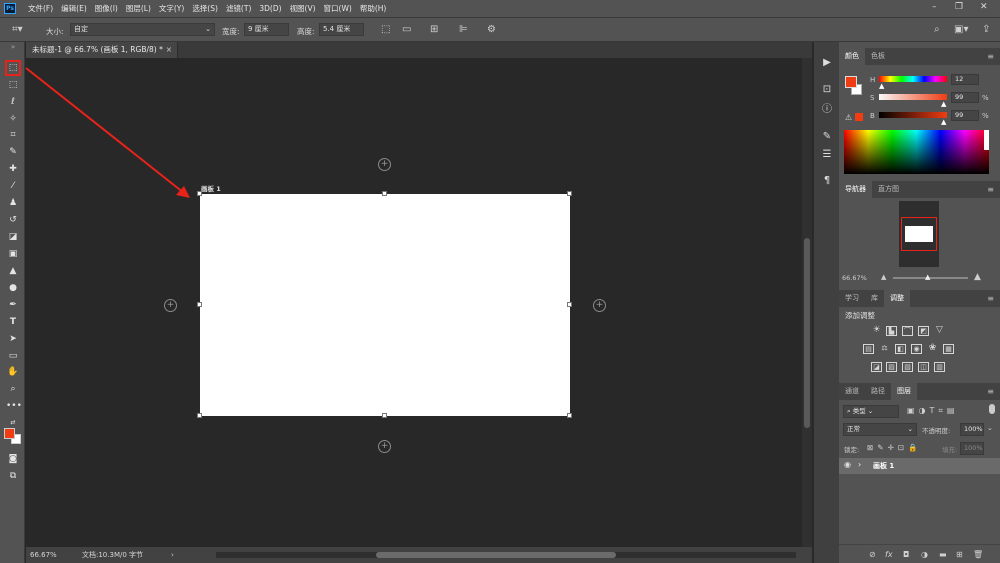 The width and height of the screenshot is (1000, 563). I want to click on tab-paths: 路径, so click(878, 391).